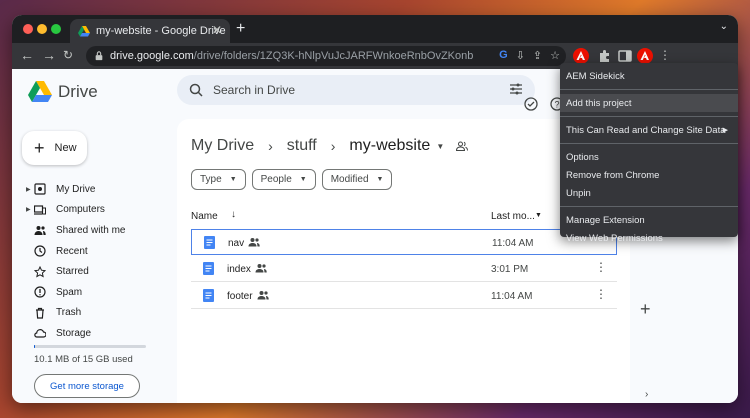 The width and height of the screenshot is (750, 418). I want to click on search-icon, so click(196, 90).